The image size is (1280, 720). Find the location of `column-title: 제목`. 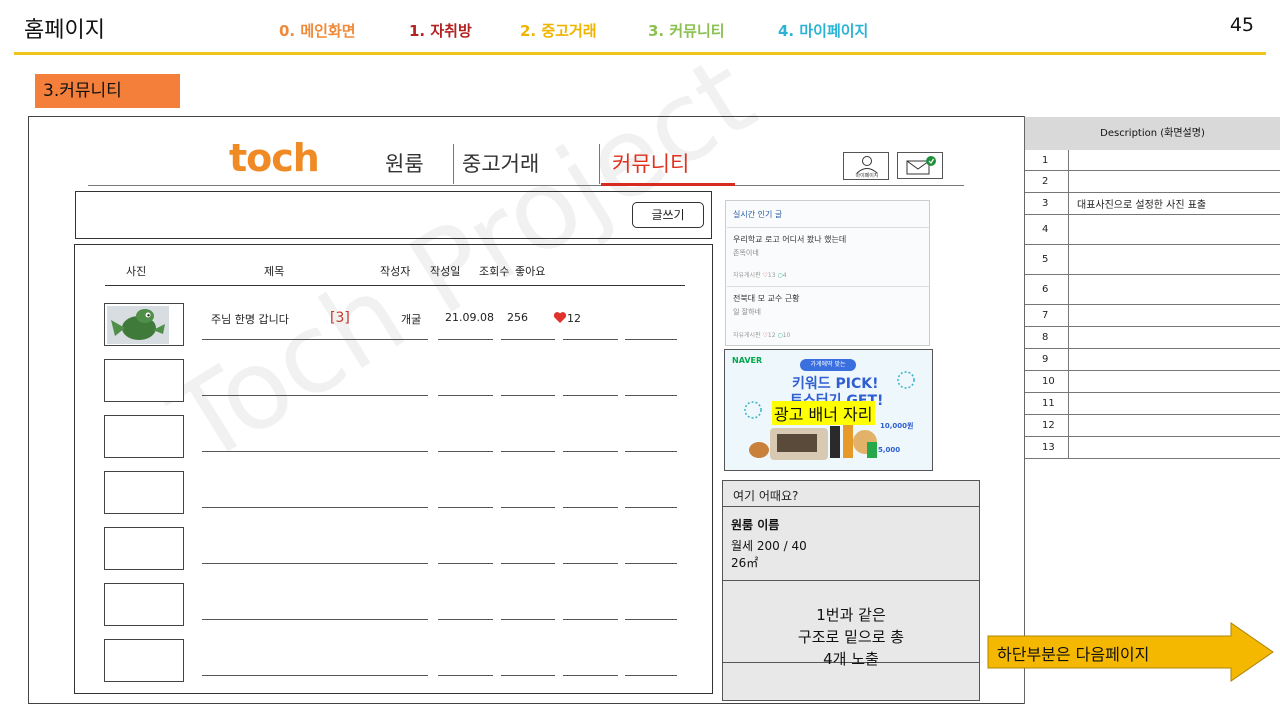

column-title: 제목 is located at coordinates (274, 271).